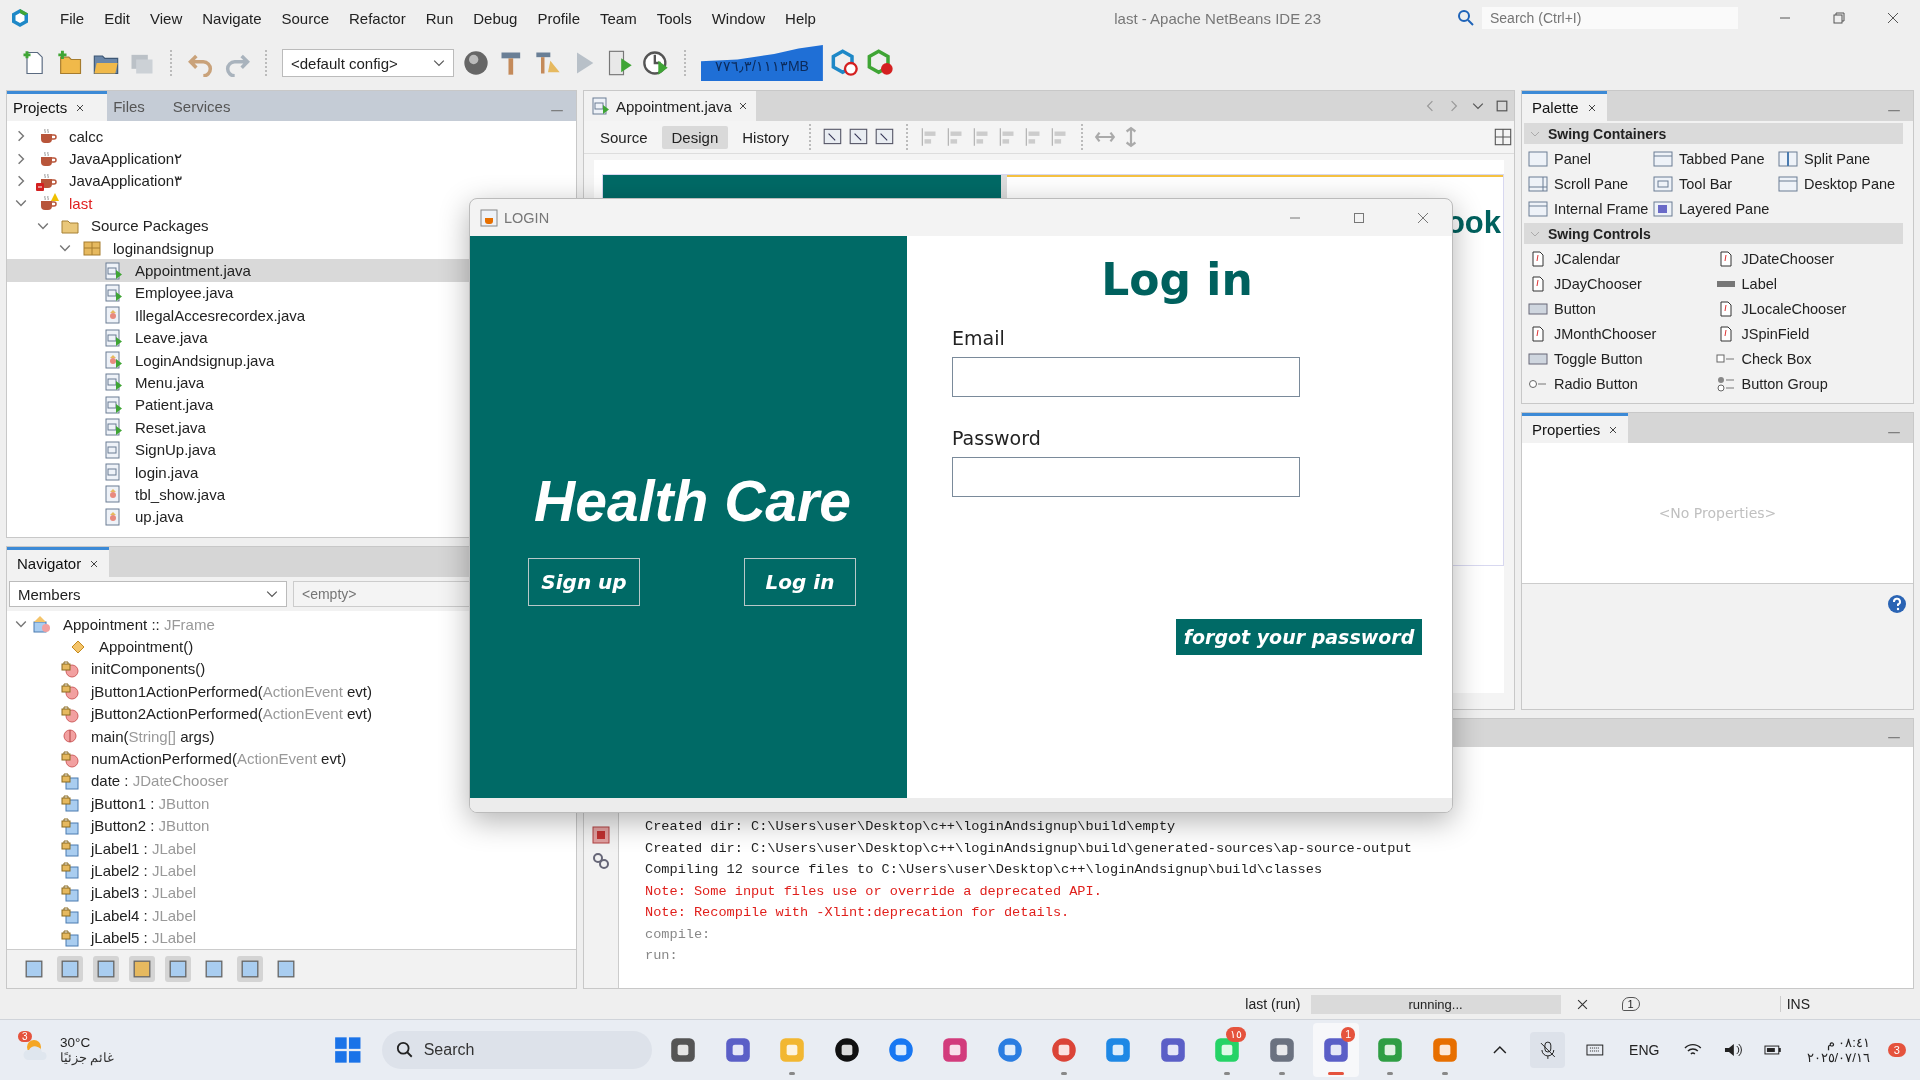 The image size is (1920, 1080). I want to click on component-item: Split Pane, so click(1840, 158).